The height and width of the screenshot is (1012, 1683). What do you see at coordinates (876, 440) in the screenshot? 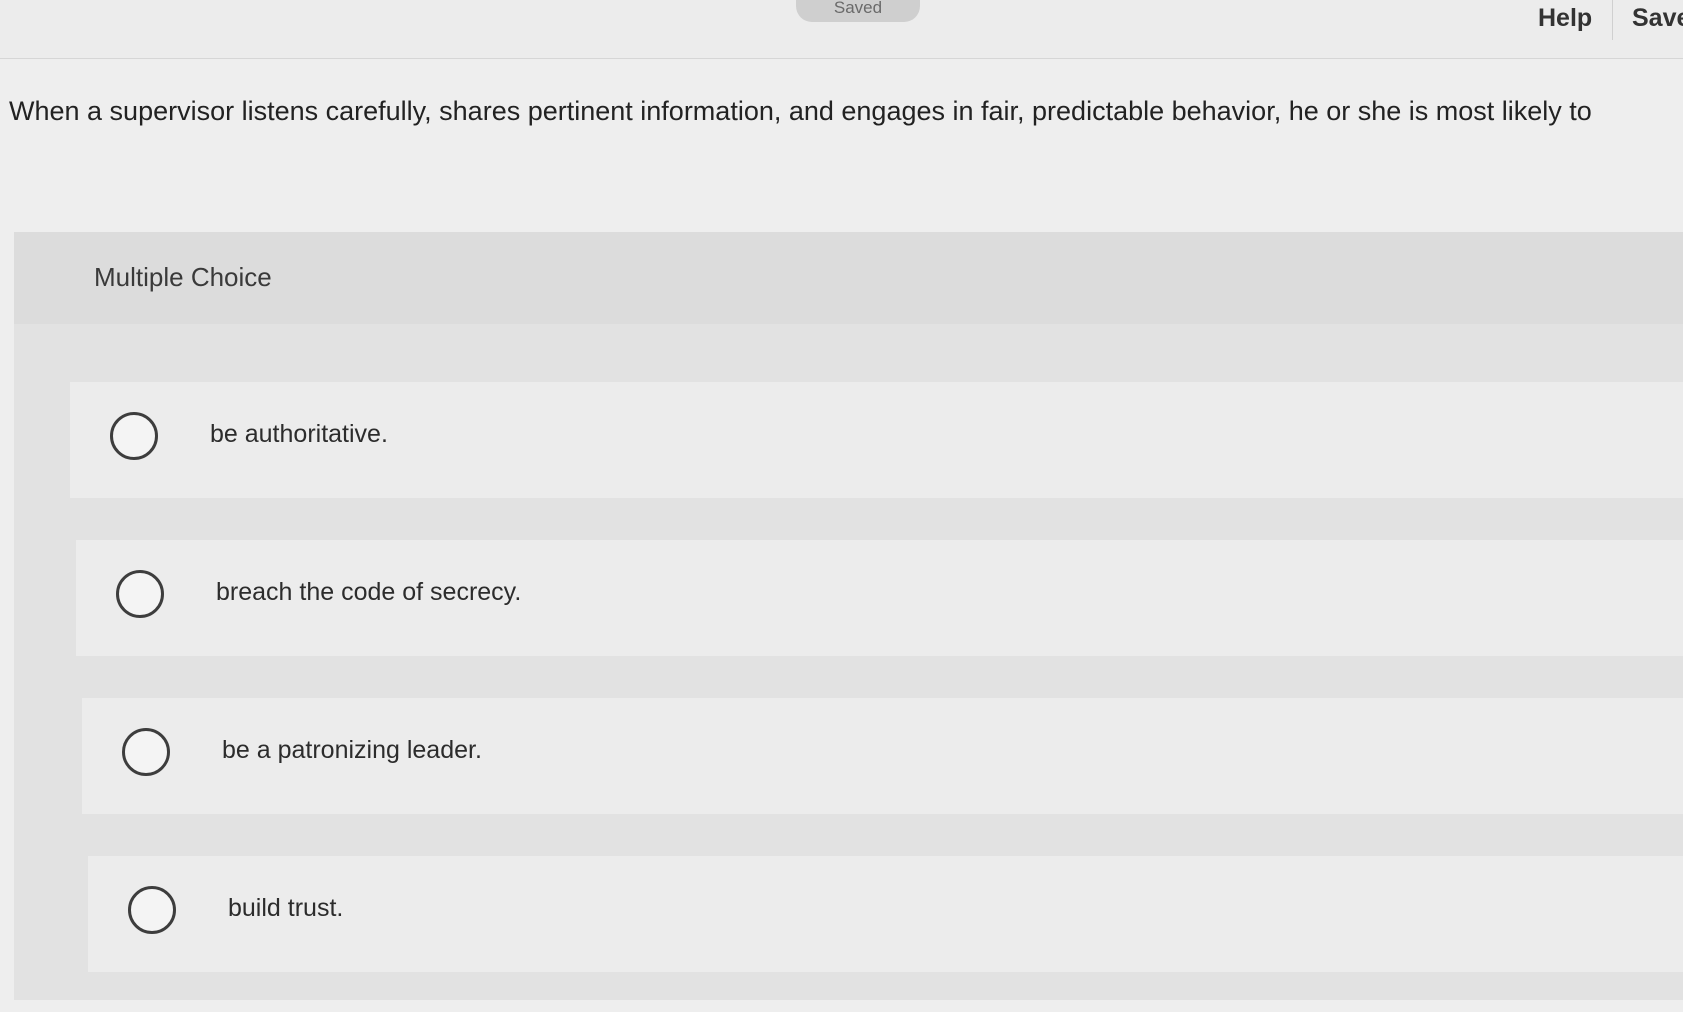
I see `choice-option-1: be authoritative.` at bounding box center [876, 440].